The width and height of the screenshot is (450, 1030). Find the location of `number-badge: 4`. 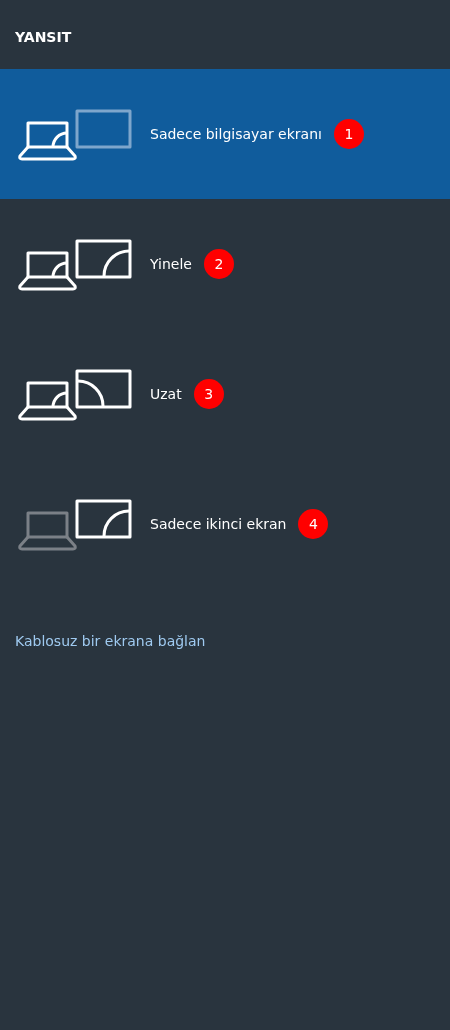

number-badge: 4 is located at coordinates (313, 524).